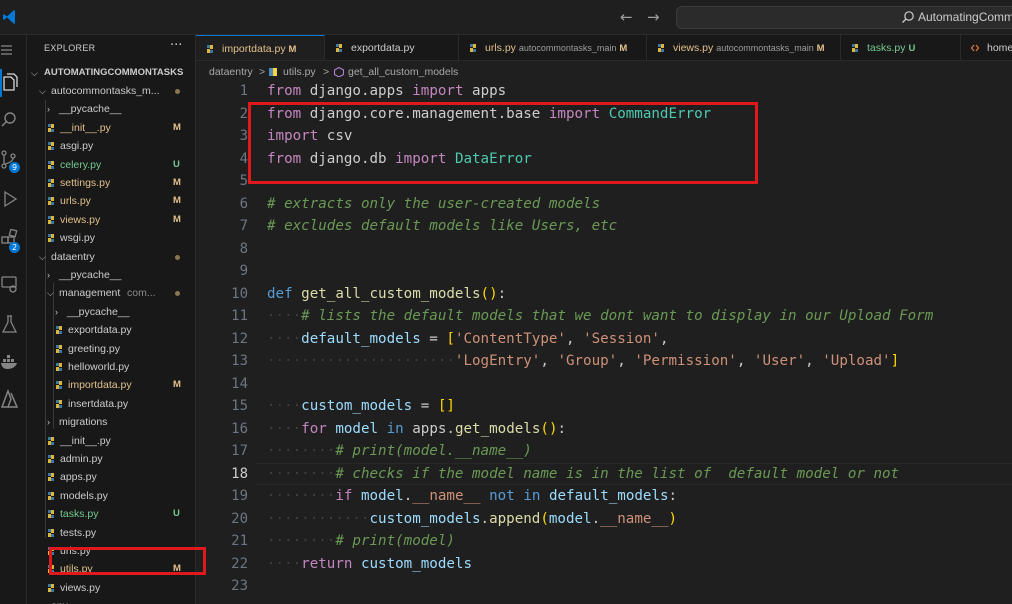 The image size is (1012, 604). I want to click on run-debug-icon, so click(13, 200).